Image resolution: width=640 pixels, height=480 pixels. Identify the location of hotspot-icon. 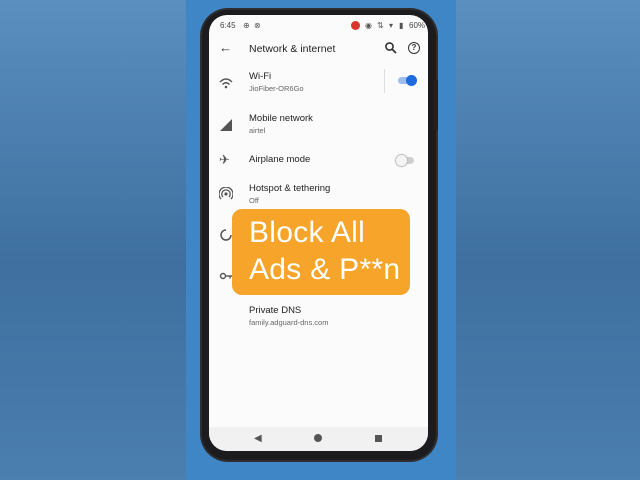
(226, 193).